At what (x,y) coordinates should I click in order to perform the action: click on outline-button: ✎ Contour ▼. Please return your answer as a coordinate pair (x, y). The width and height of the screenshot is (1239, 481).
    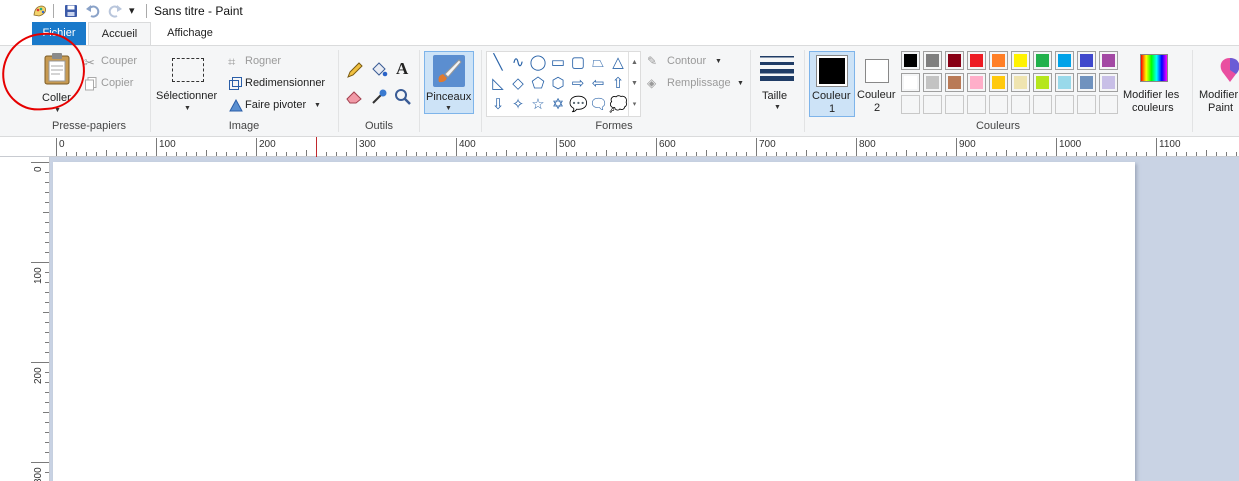
    Looking at the image, I should click on (685, 62).